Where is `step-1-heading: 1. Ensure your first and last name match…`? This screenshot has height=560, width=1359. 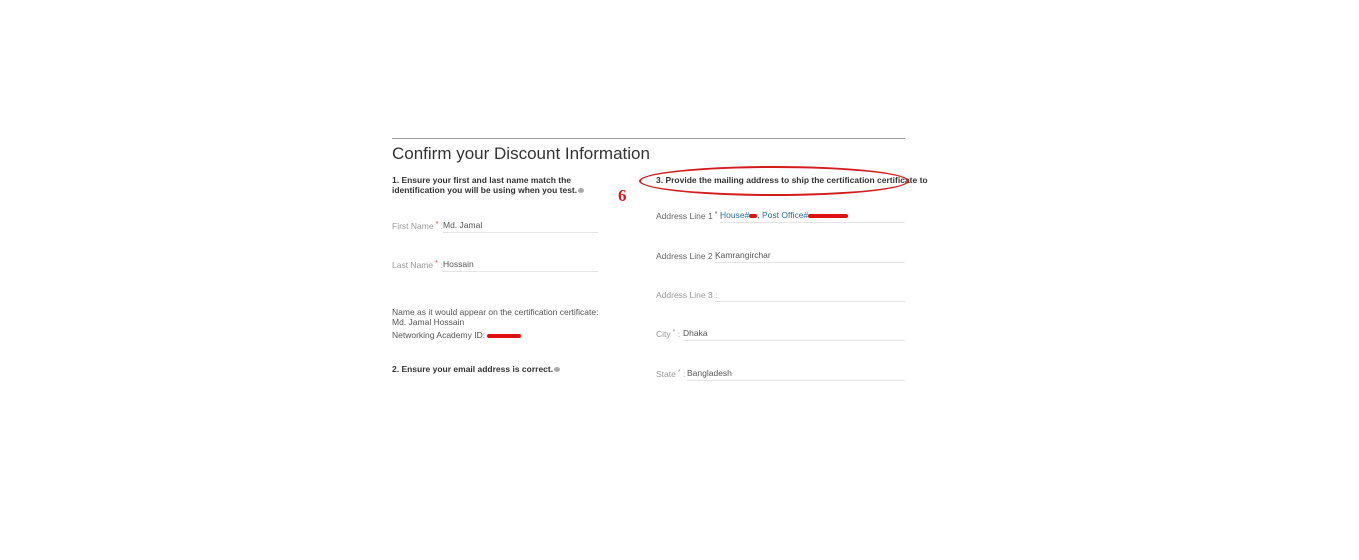
step-1-heading: 1. Ensure your first and last name match… is located at coordinates (492, 185).